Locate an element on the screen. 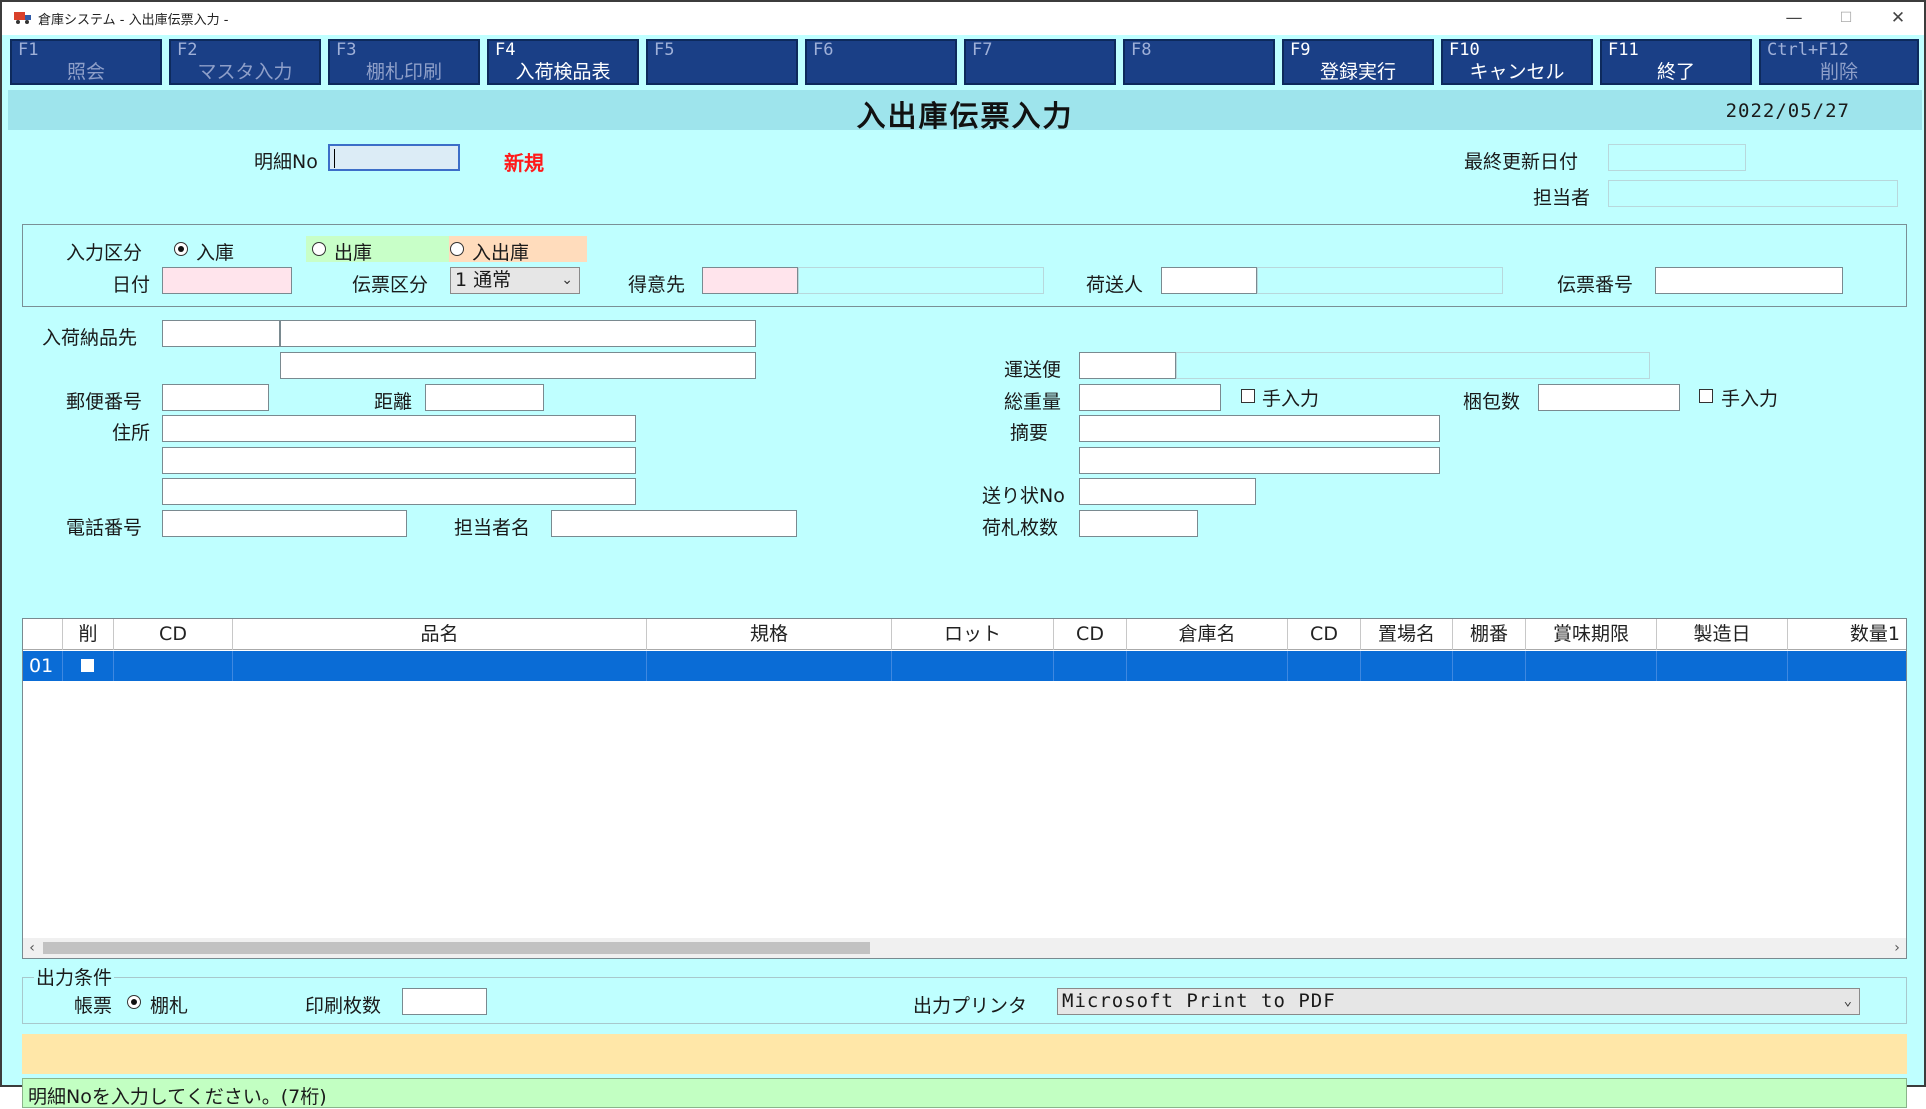  invoice-no-label: 送り状No is located at coordinates (1023, 496).